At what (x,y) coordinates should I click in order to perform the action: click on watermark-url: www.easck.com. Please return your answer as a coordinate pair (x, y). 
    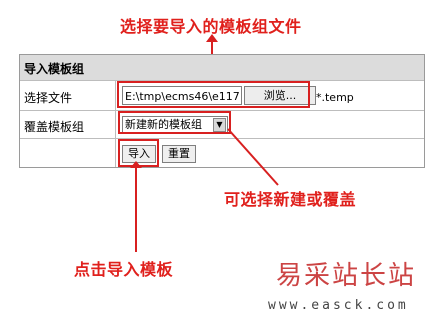
    Looking at the image, I should click on (338, 305).